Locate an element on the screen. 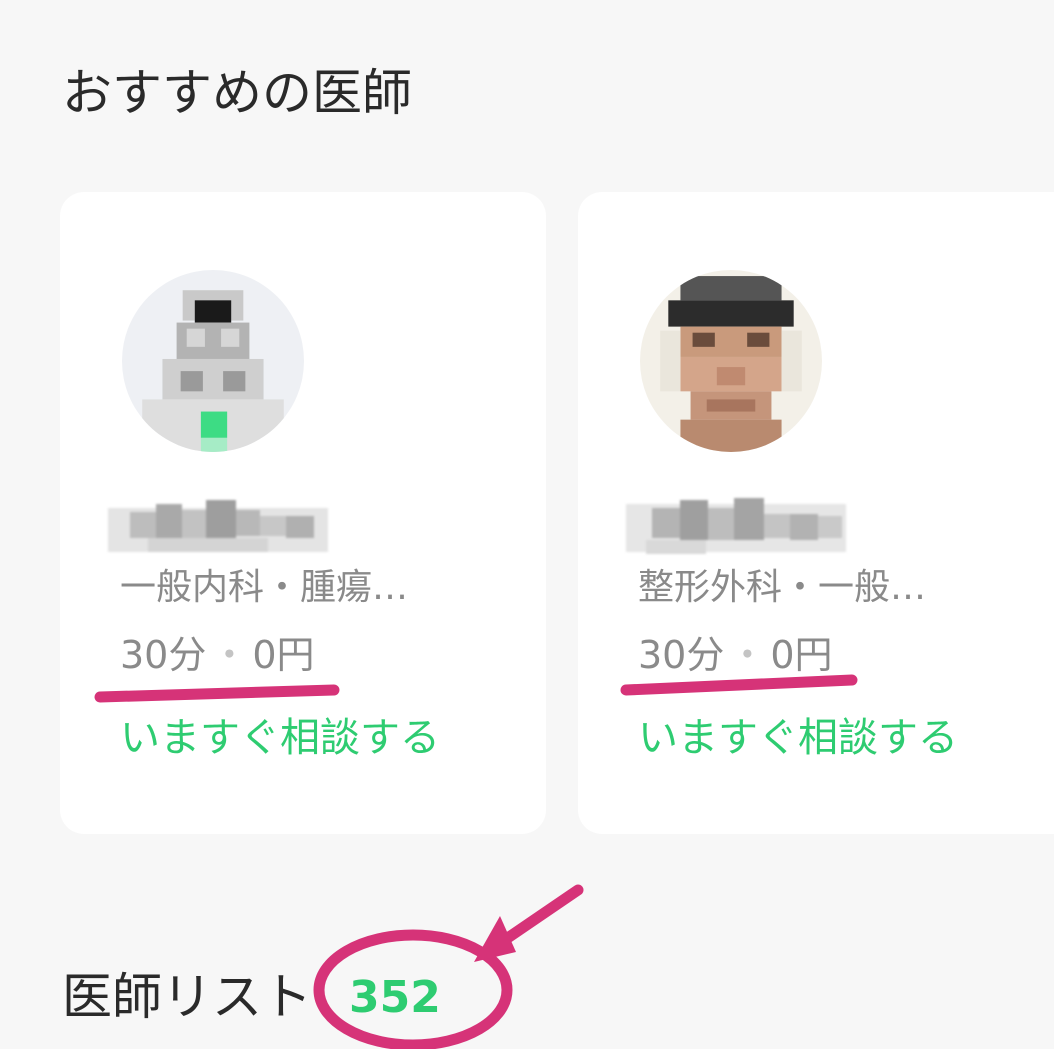  annotation-arrow-icon is located at coordinates (529, 923).